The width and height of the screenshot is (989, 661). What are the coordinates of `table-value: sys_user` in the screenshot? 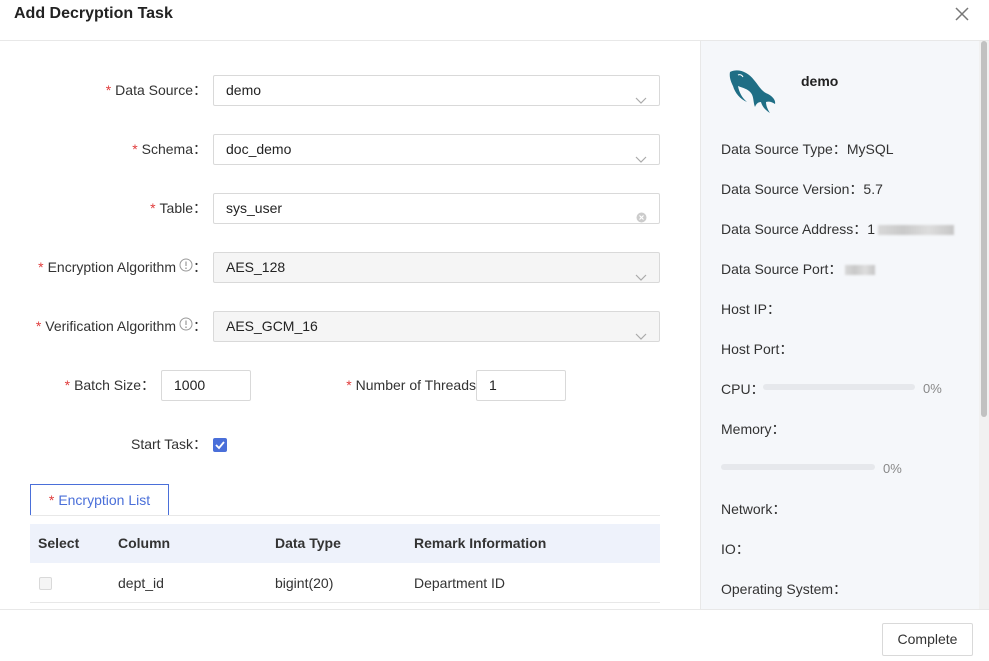 It's located at (254, 208).